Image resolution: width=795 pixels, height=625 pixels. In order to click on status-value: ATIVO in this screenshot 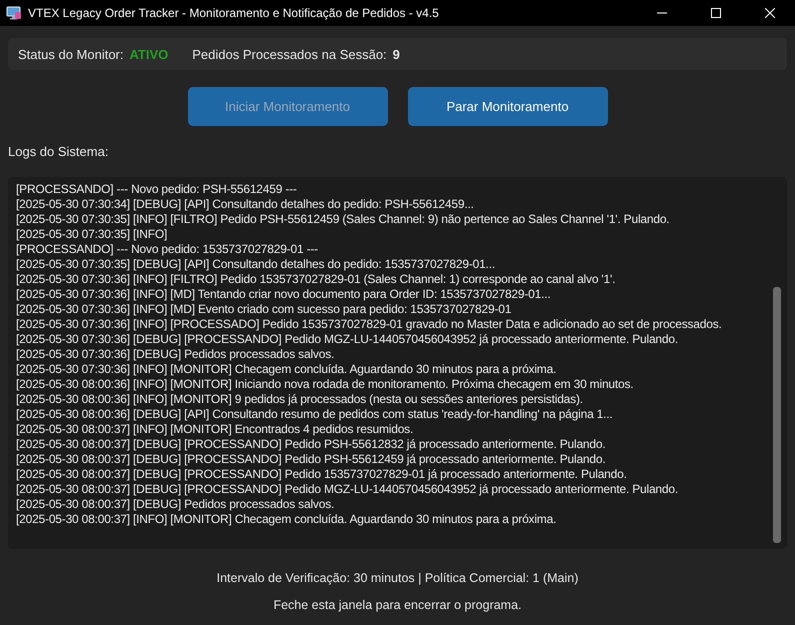, I will do `click(149, 54)`.